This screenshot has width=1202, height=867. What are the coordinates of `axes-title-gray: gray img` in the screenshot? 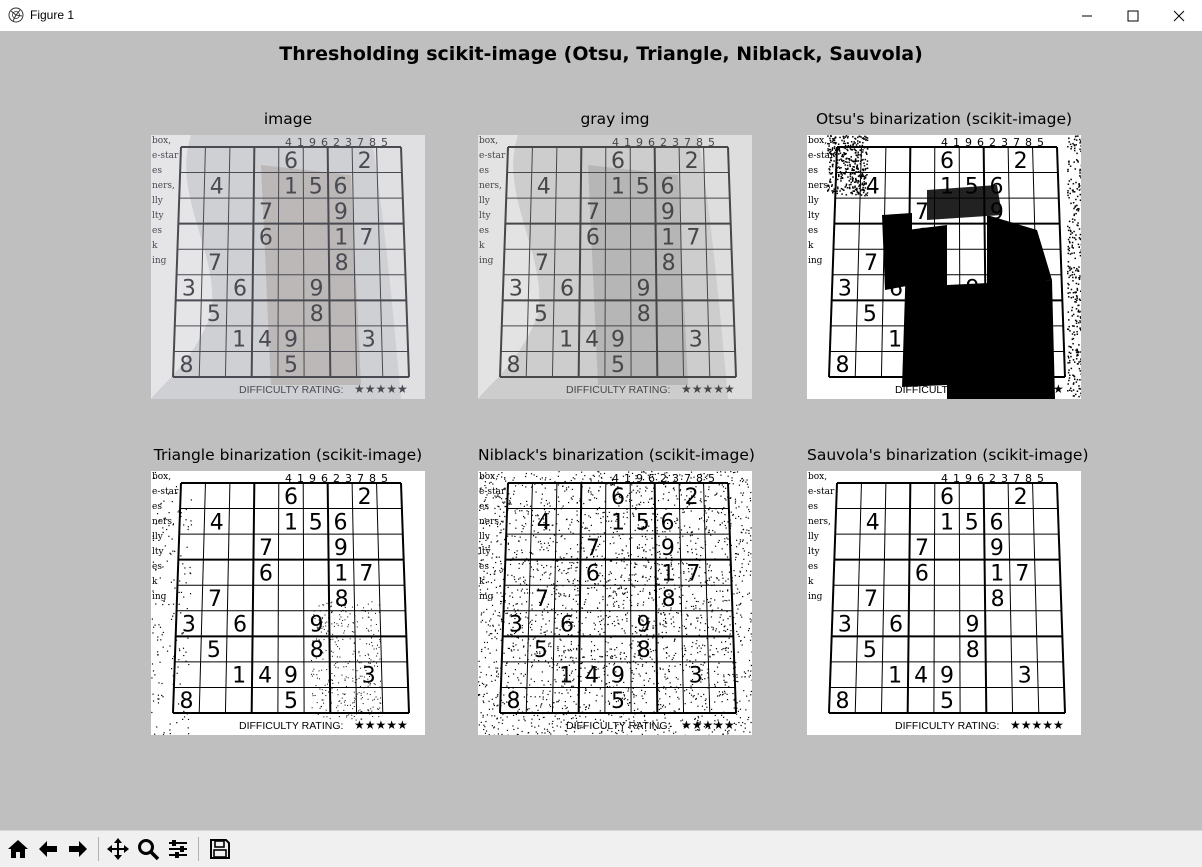 It's located at (615, 119).